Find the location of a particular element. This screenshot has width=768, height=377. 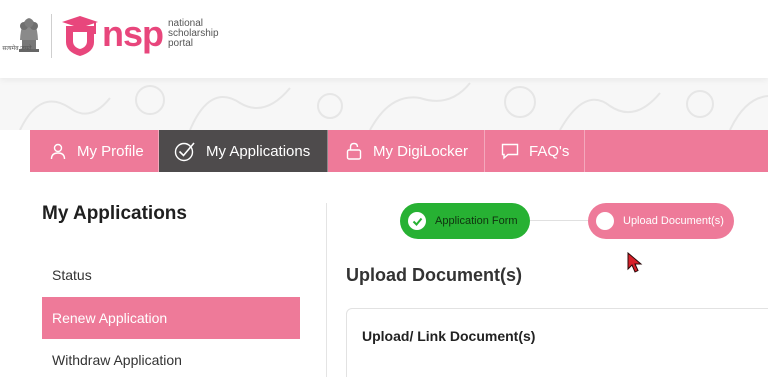

step-application-form: Application Form is located at coordinates (465, 221).